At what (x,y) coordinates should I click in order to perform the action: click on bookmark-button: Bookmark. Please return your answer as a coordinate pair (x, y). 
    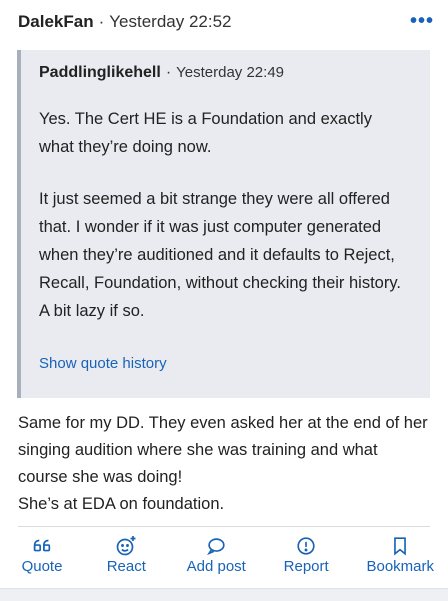
    Looking at the image, I should click on (400, 559).